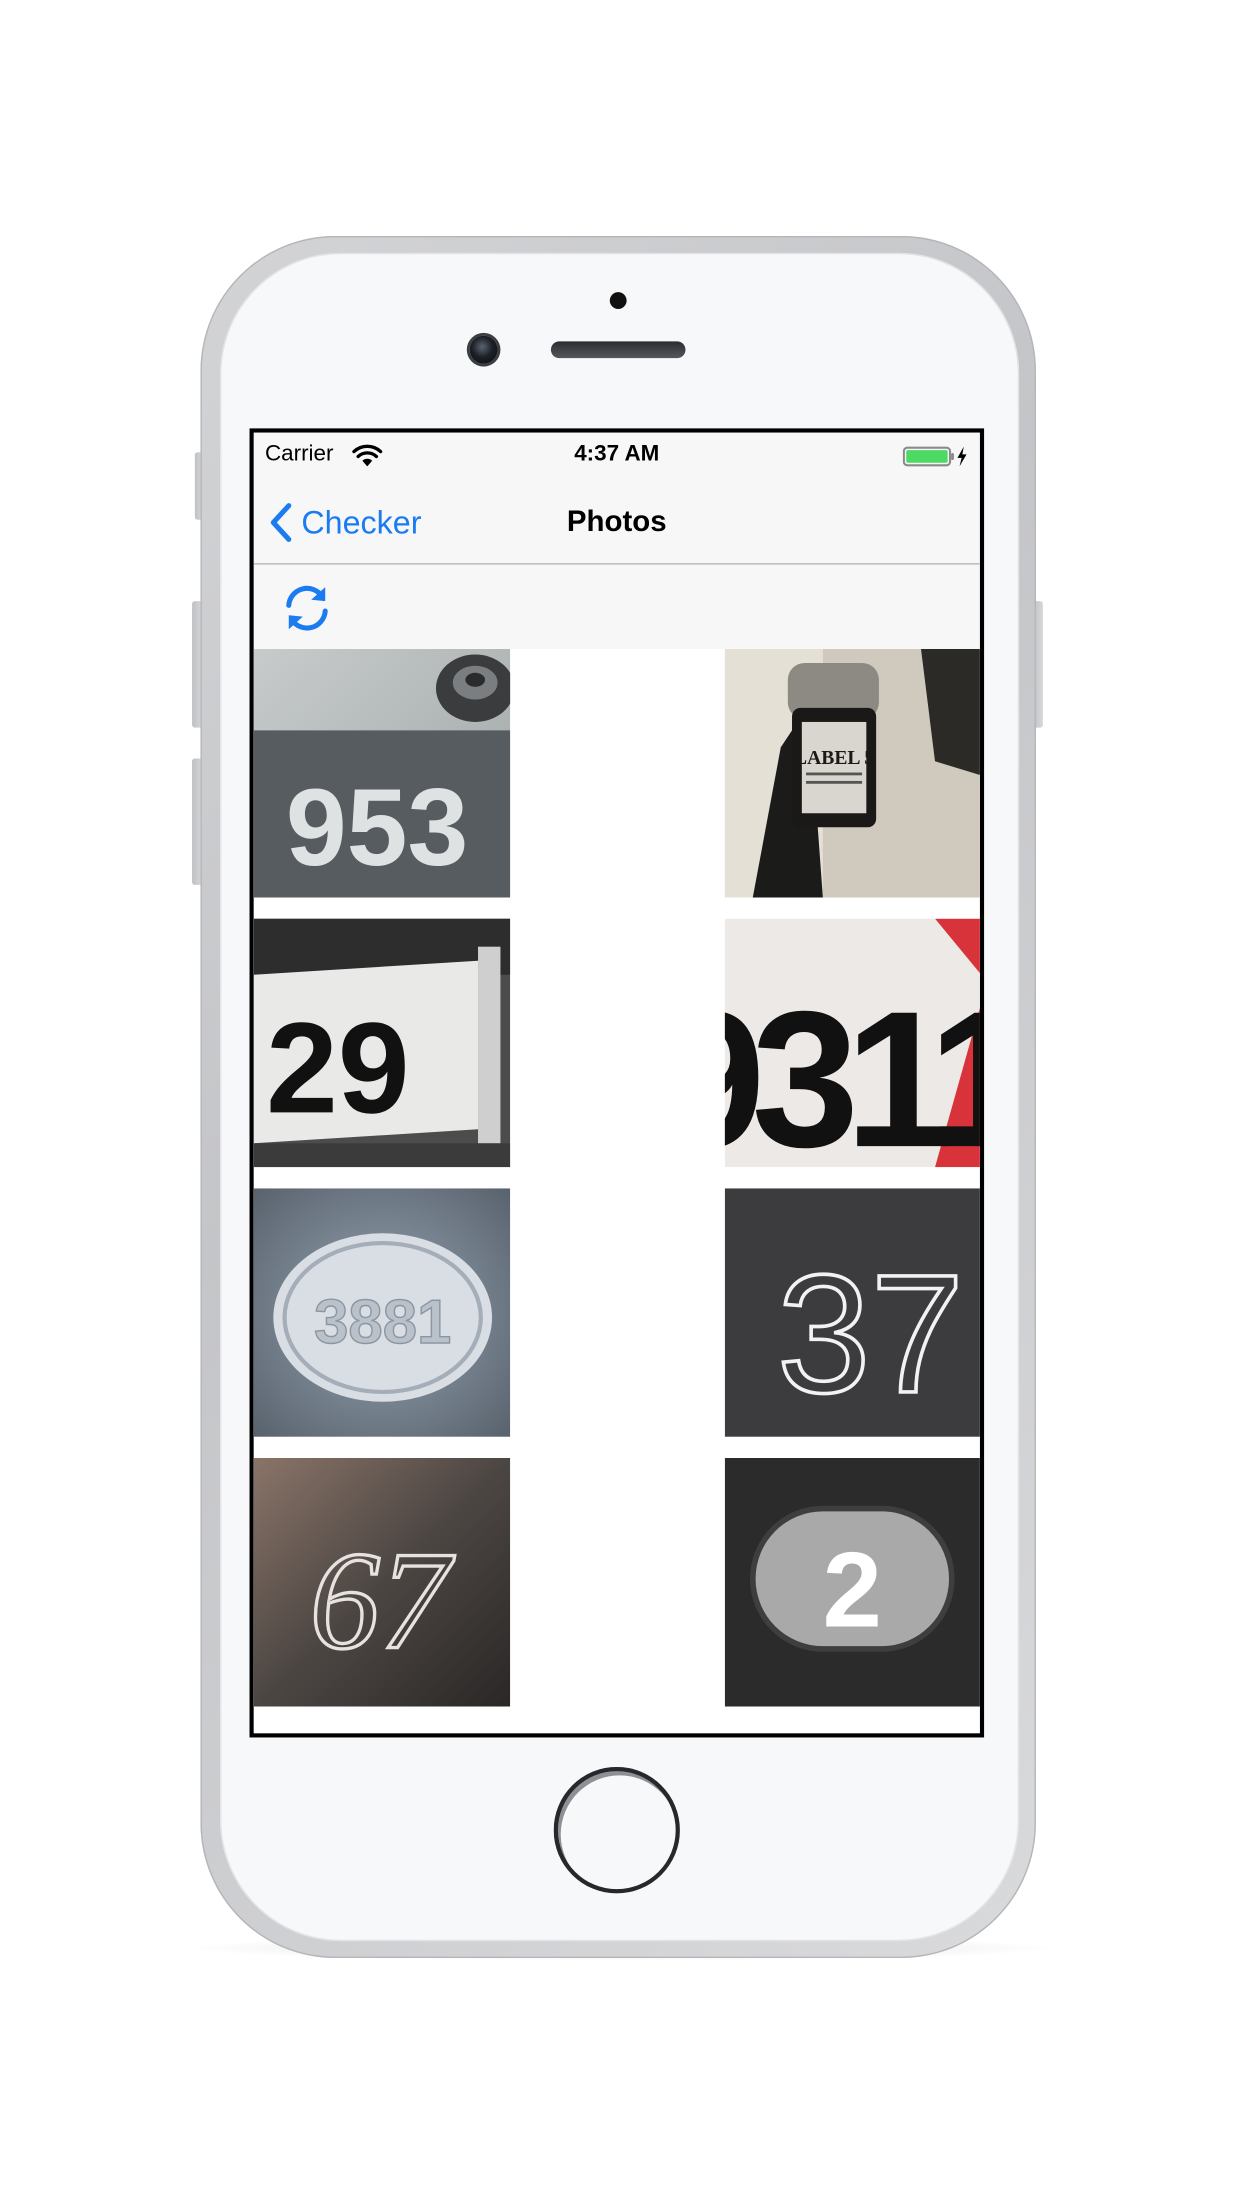  What do you see at coordinates (853, 1069) in the screenshot?
I see `photo-digits: 9311` at bounding box center [853, 1069].